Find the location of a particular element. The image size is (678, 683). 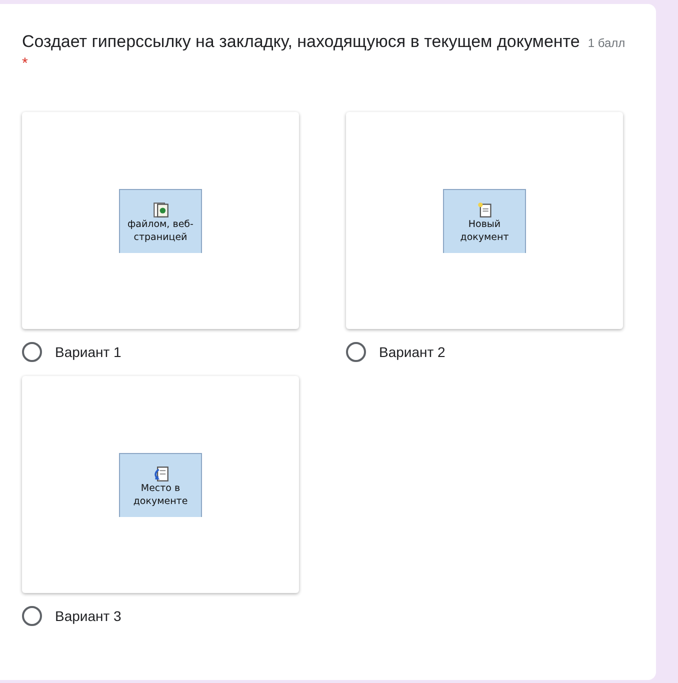

button-caption: Новый документ is located at coordinates (484, 231).